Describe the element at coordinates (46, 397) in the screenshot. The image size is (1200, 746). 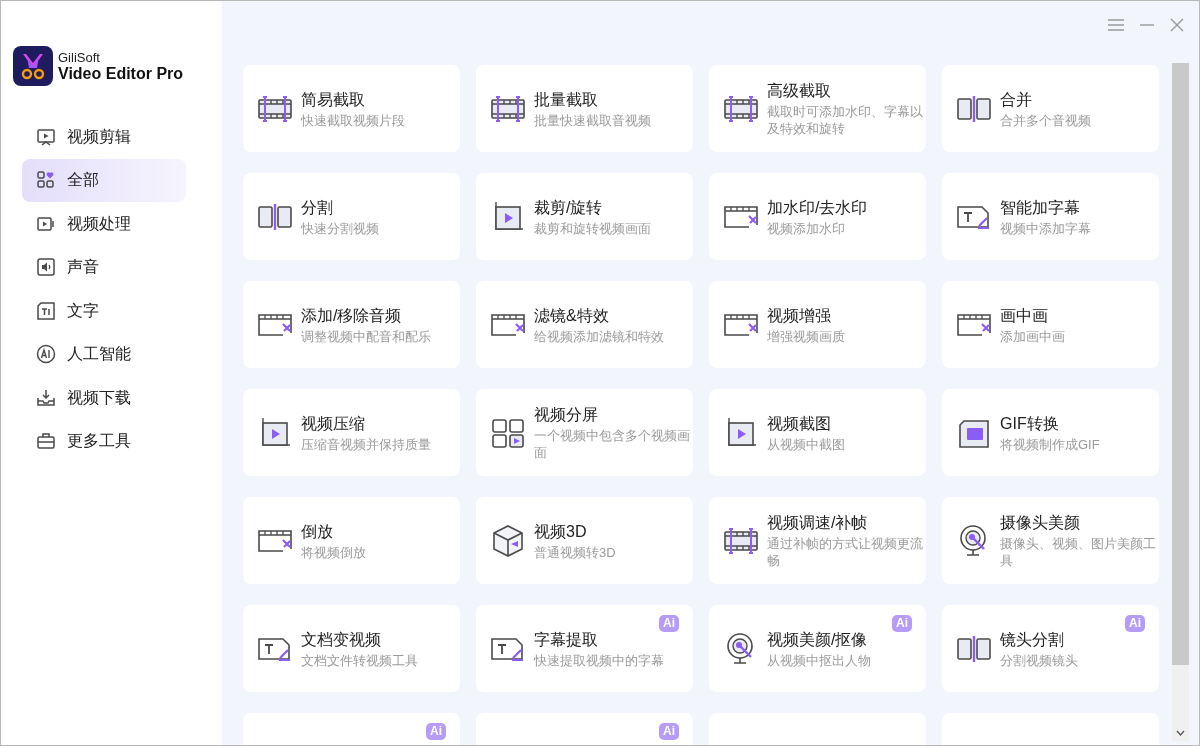
I see `download-tray-icon` at that location.